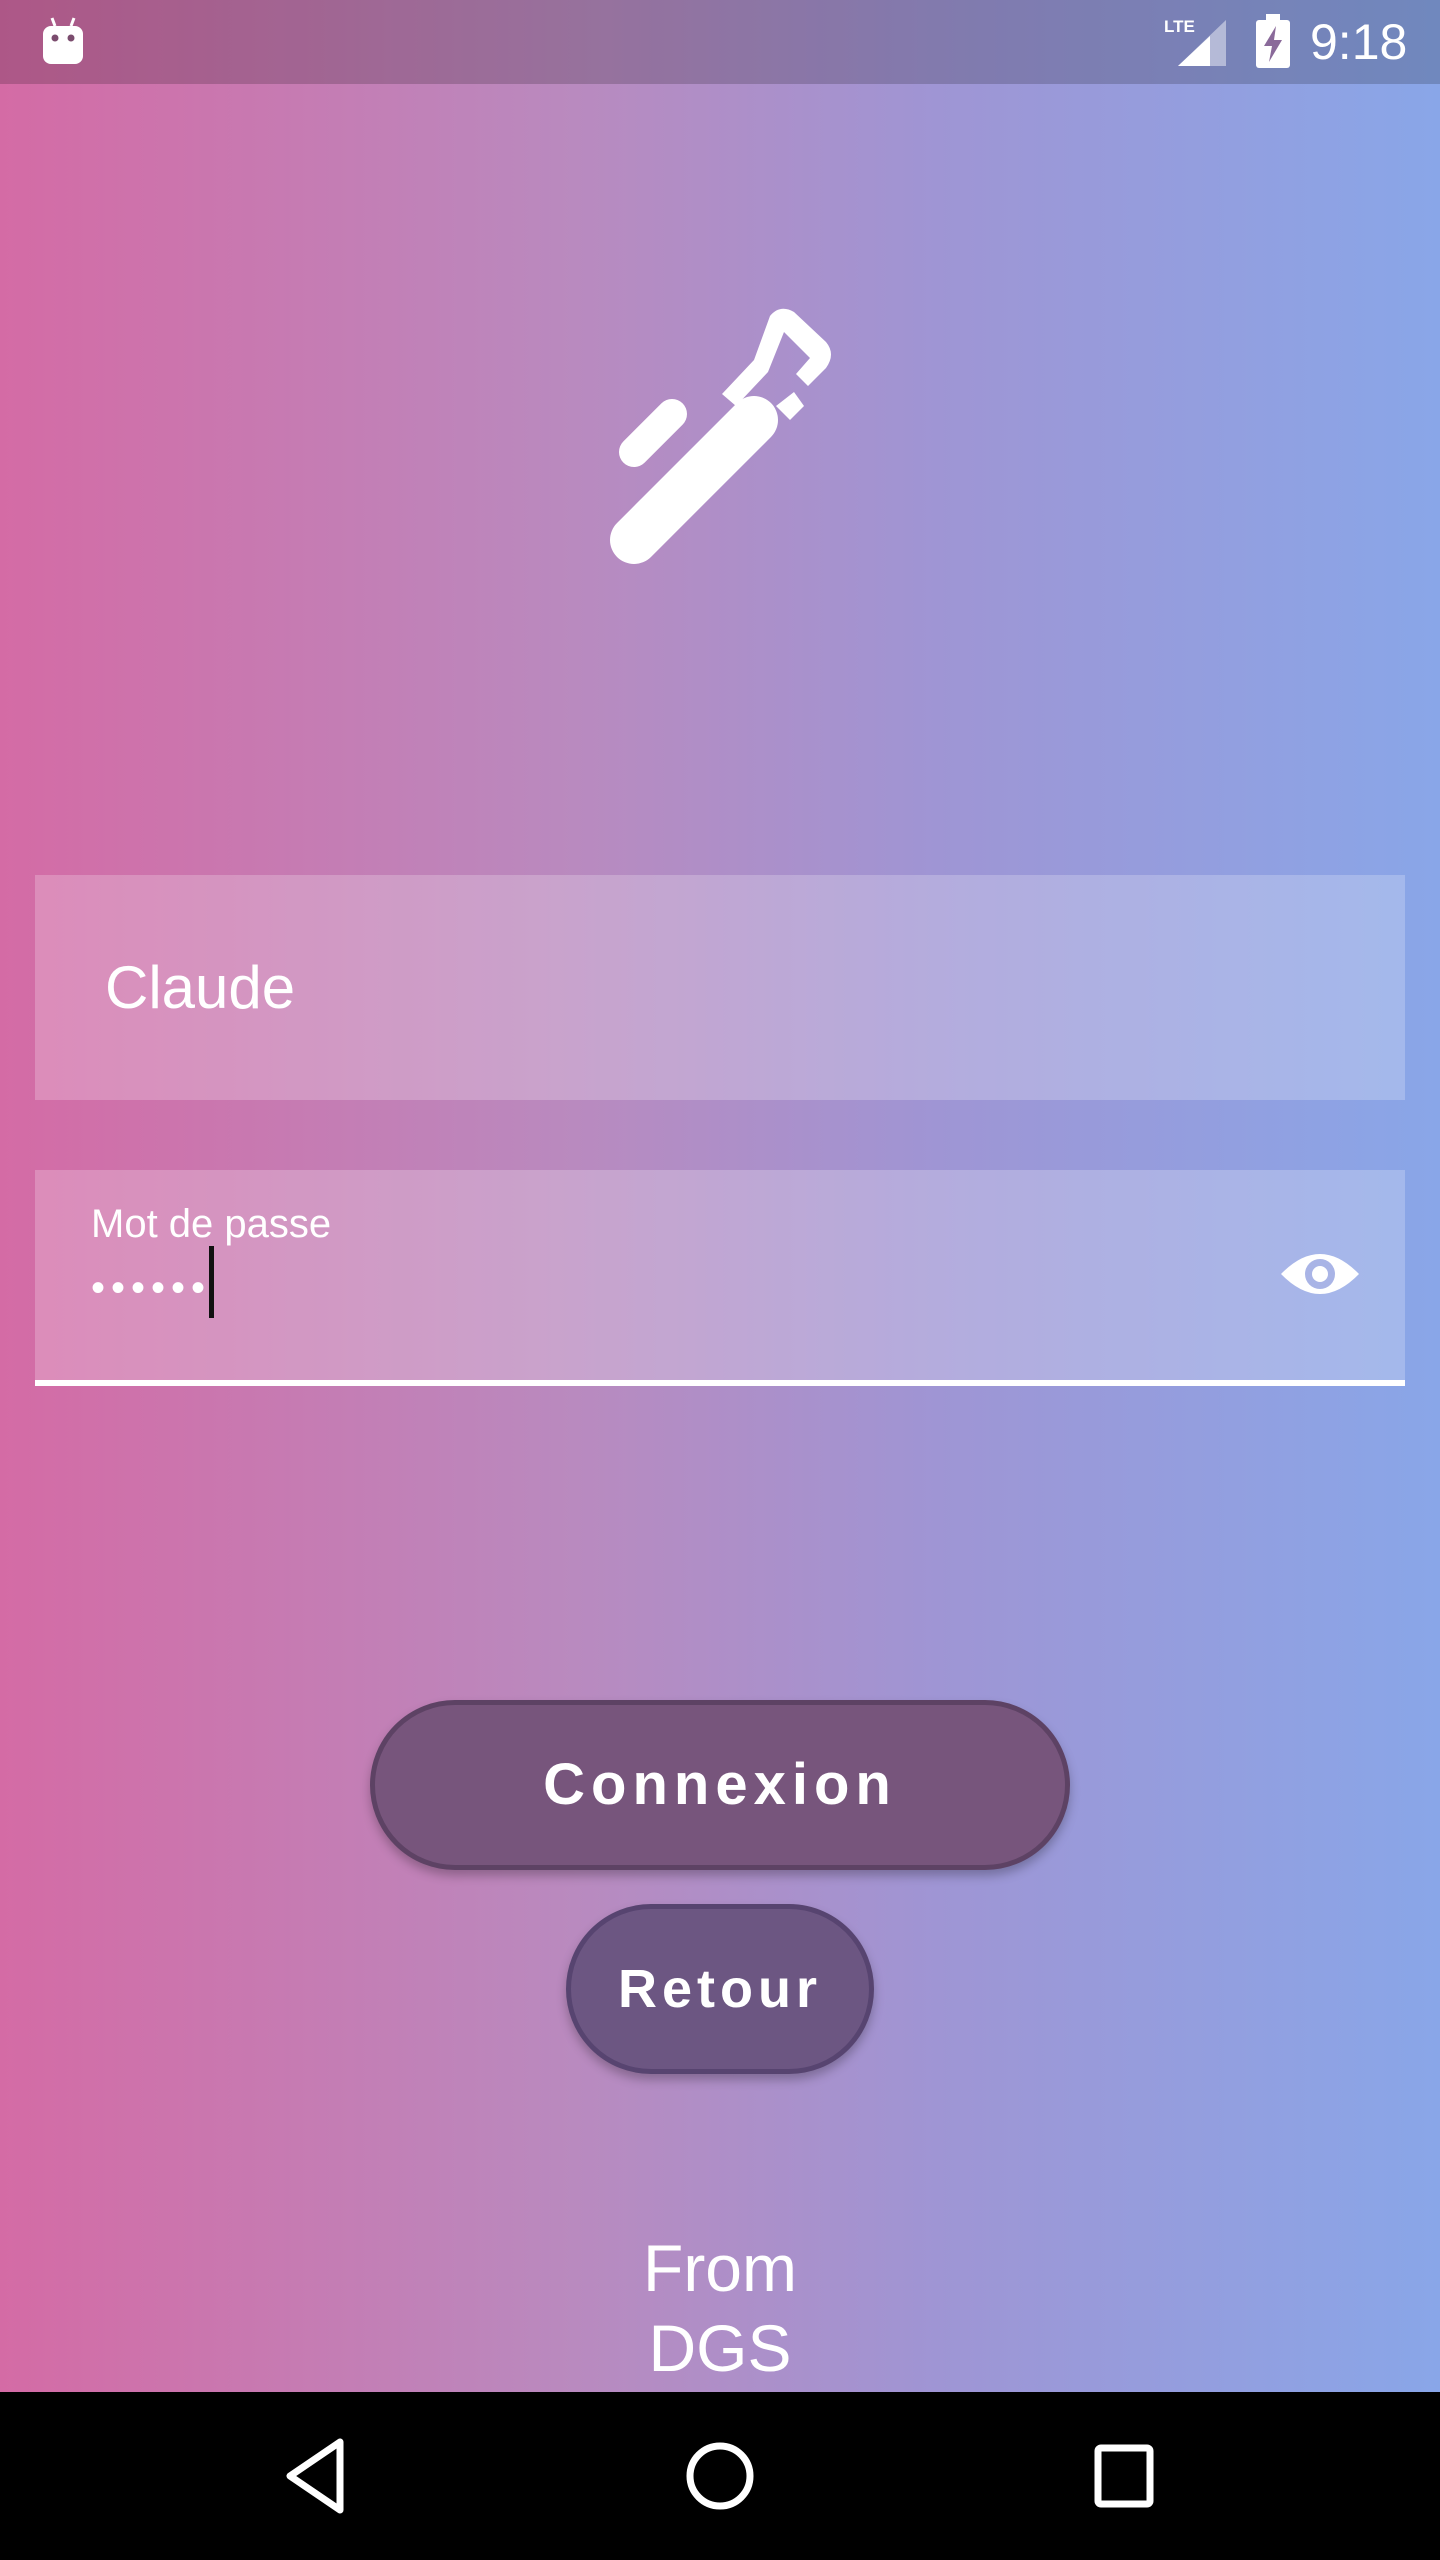 The width and height of the screenshot is (1440, 2560). I want to click on recent-apps-icon, so click(1124, 2476).